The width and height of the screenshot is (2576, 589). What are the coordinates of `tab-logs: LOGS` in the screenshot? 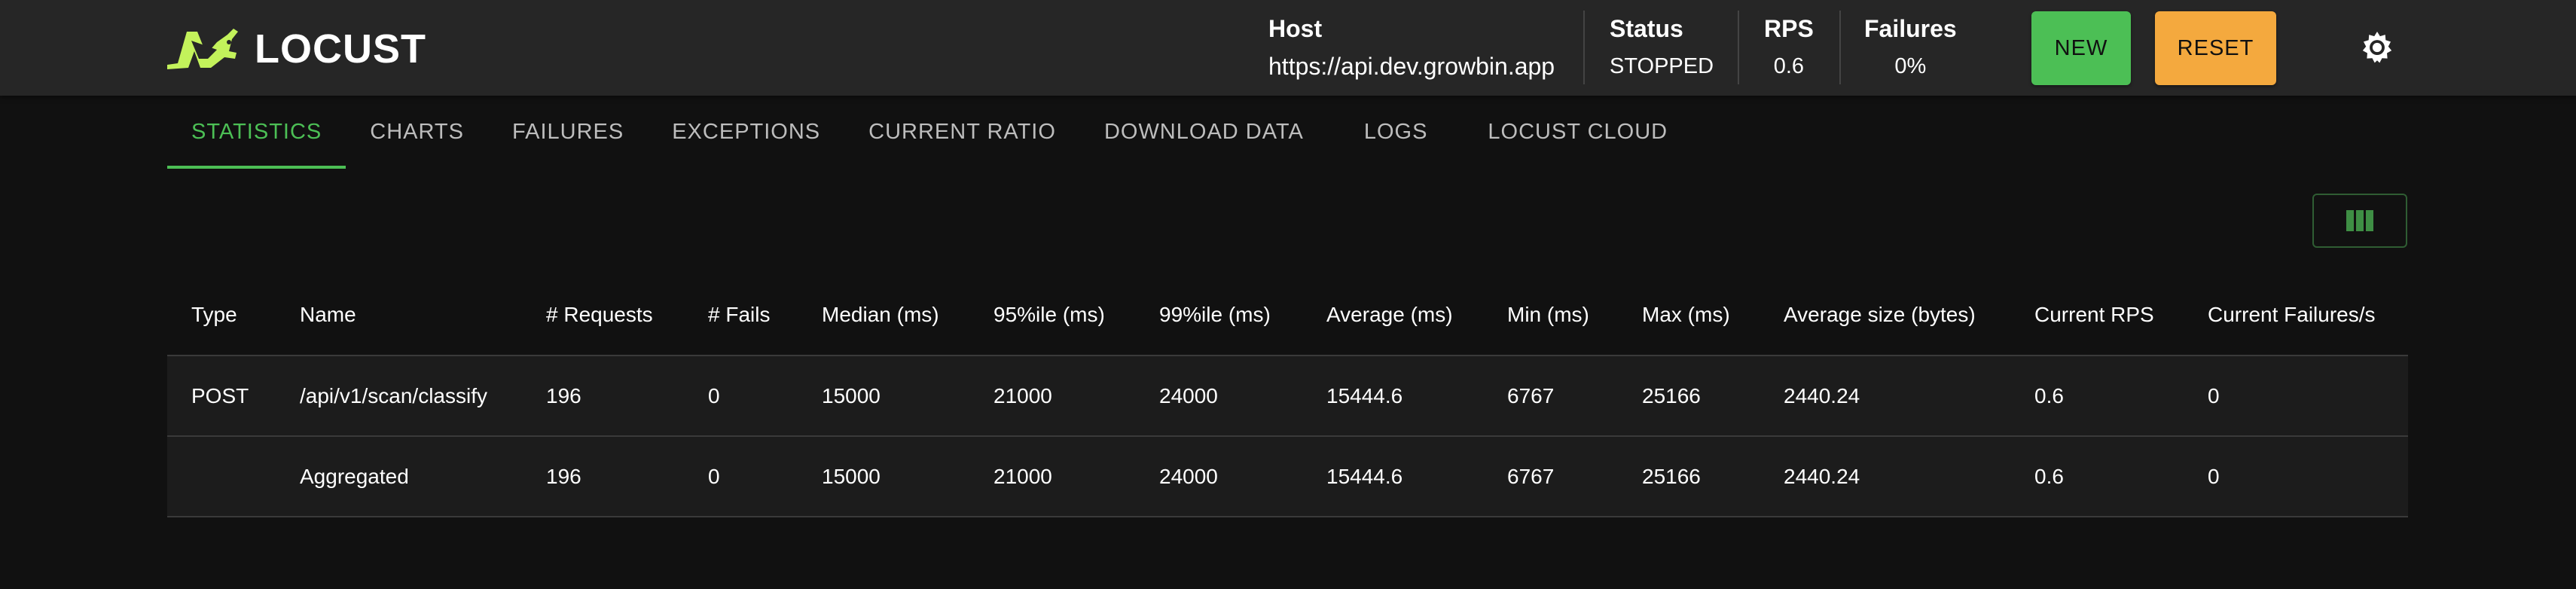 It's located at (1402, 133).